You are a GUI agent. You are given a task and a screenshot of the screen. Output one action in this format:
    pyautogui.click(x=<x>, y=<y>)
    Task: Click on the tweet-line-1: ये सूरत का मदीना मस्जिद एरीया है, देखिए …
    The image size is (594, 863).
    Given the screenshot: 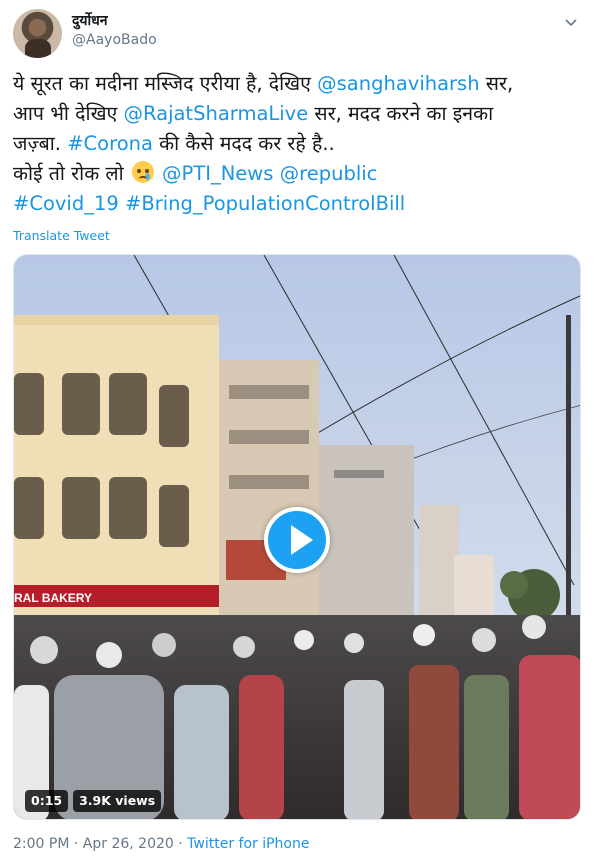 What is the action you would take?
    pyautogui.click(x=298, y=84)
    